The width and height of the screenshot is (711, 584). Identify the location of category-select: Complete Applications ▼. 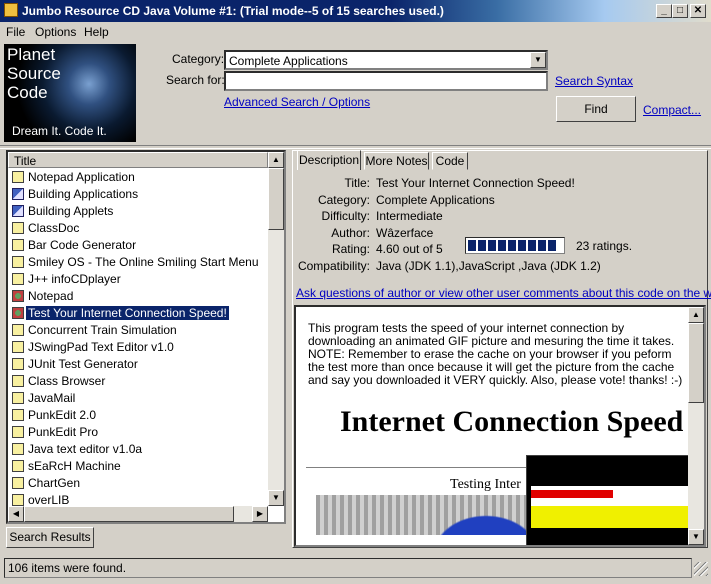
(386, 60).